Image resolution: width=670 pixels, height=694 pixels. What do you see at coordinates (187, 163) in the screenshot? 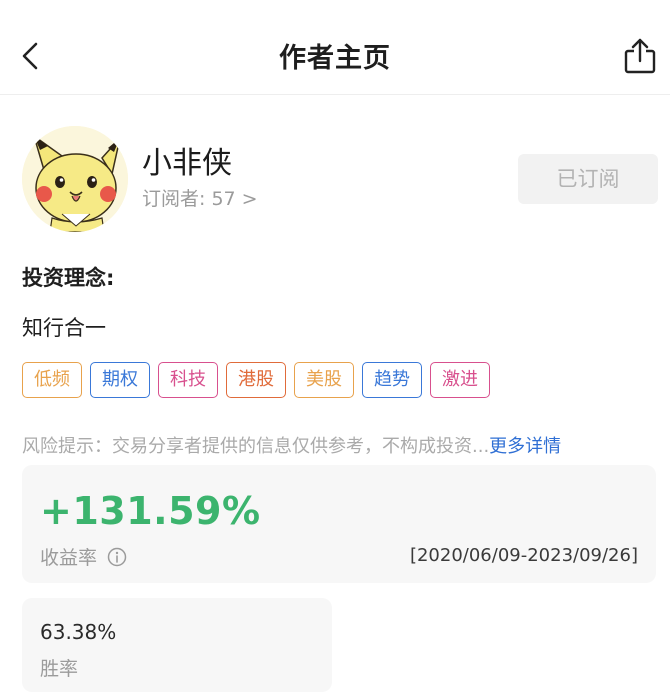
I see `author-name: 小非侠` at bounding box center [187, 163].